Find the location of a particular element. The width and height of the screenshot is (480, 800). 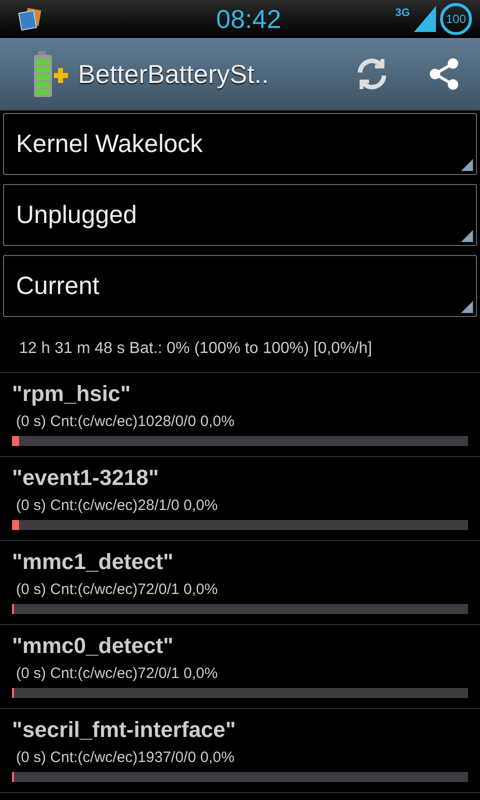

gallery-icon is located at coordinates (30, 19).